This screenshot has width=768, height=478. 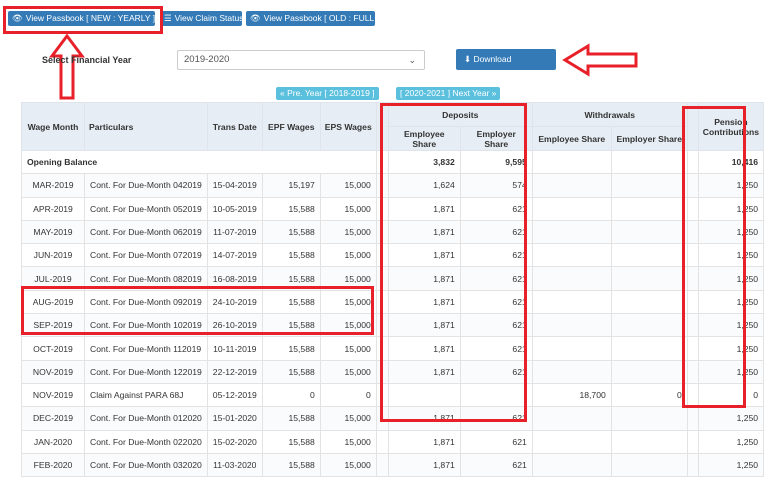 What do you see at coordinates (412, 60) in the screenshot?
I see `chevron-down-icon: ⌄` at bounding box center [412, 60].